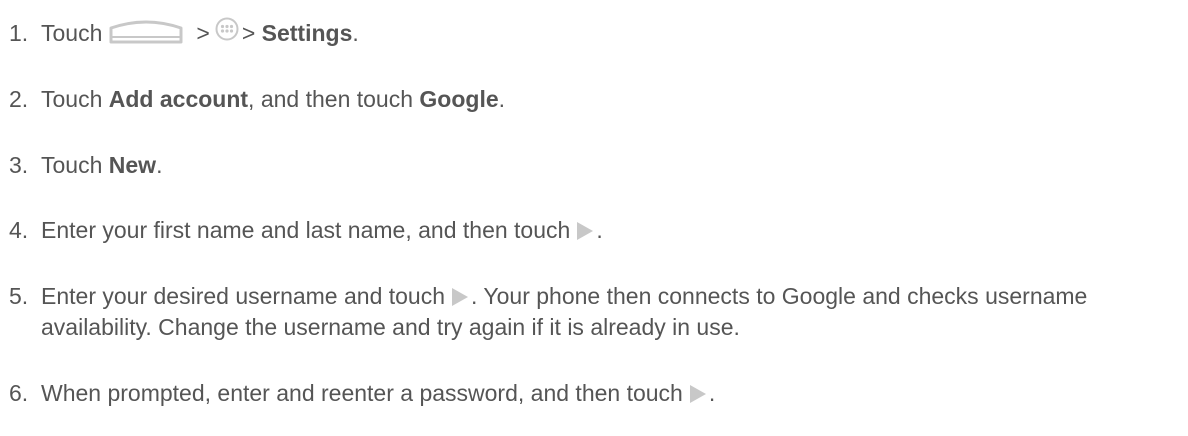 The width and height of the screenshot is (1188, 436). Describe the element at coordinates (19, 393) in the screenshot. I see `step-number: 6.` at that location.